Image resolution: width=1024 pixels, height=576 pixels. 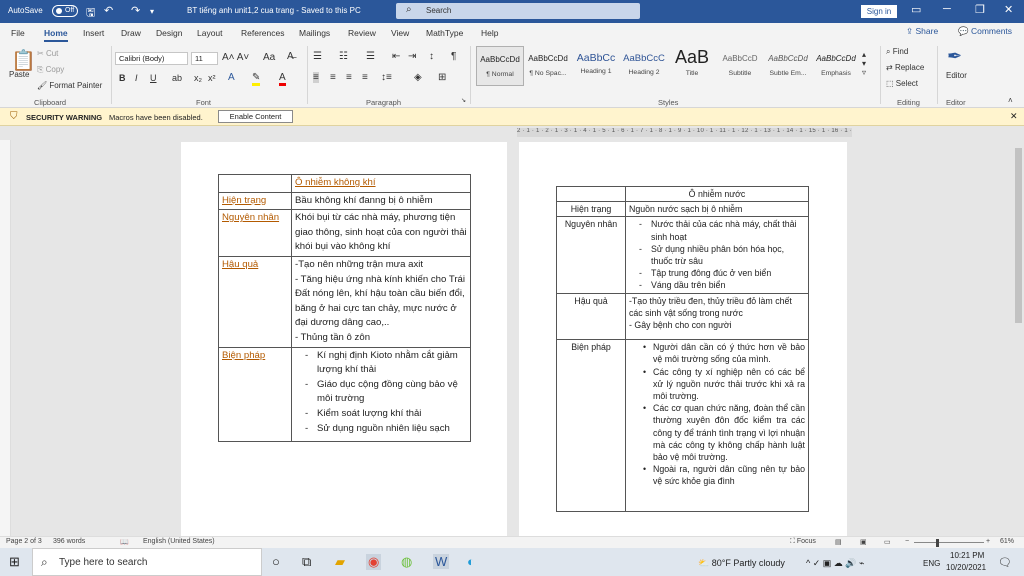 I want to click on zoom-in-icon: +, so click(x=988, y=541).